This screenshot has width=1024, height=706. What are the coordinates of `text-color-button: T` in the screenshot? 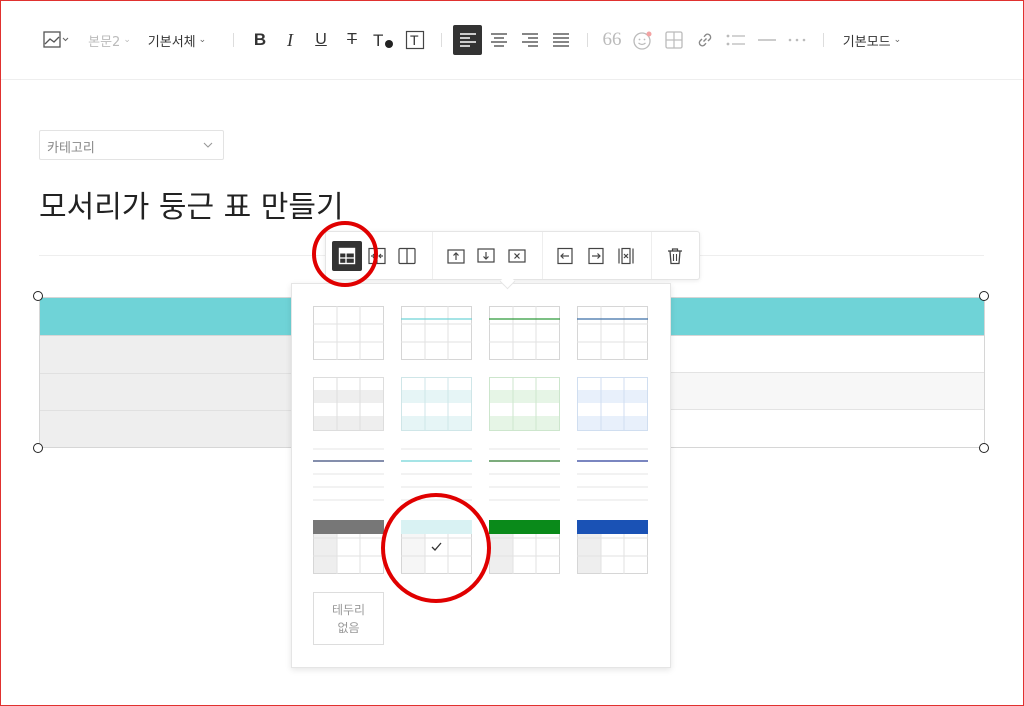 It's located at (383, 40).